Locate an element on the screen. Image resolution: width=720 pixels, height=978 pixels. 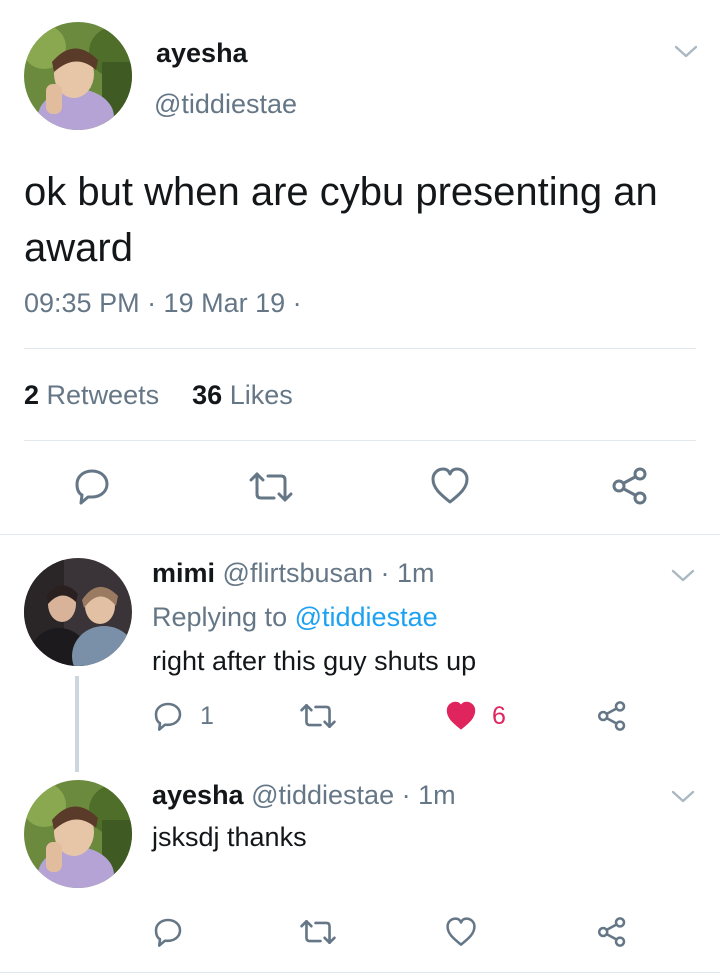
stats-row: 2 Retweets 36 Likes is located at coordinates (158, 395).